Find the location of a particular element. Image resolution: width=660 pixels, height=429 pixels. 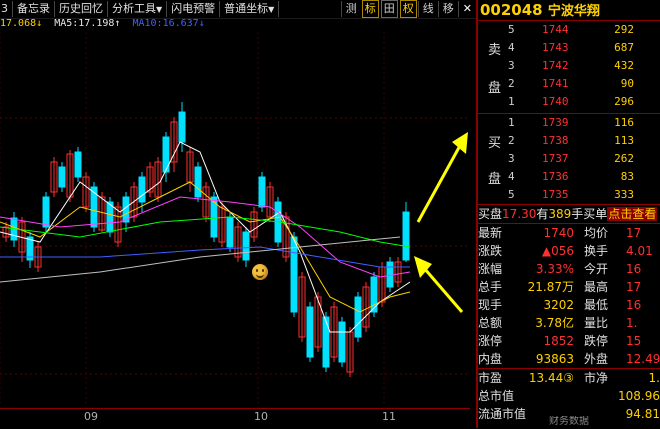

grid-button: 田 is located at coordinates (389, 9).